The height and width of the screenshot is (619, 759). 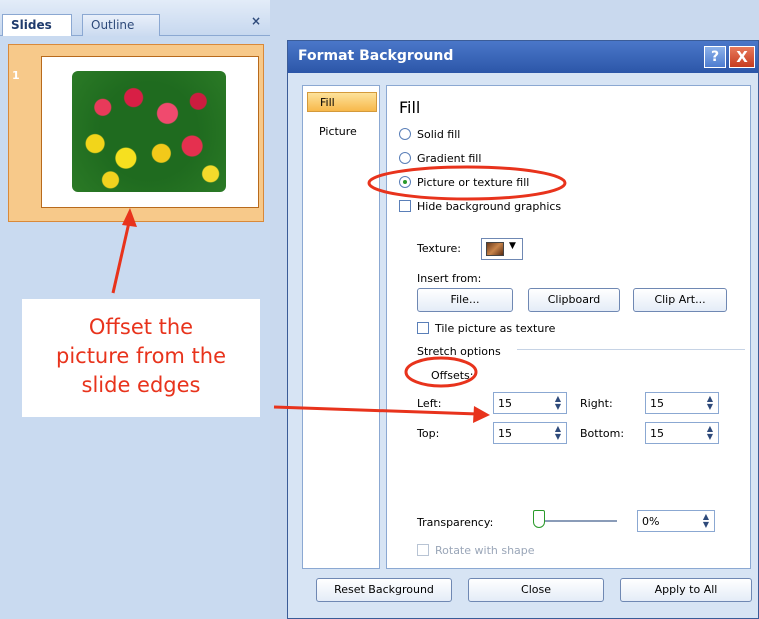 I want to click on callout-line-3: slide edges, so click(x=141, y=385).